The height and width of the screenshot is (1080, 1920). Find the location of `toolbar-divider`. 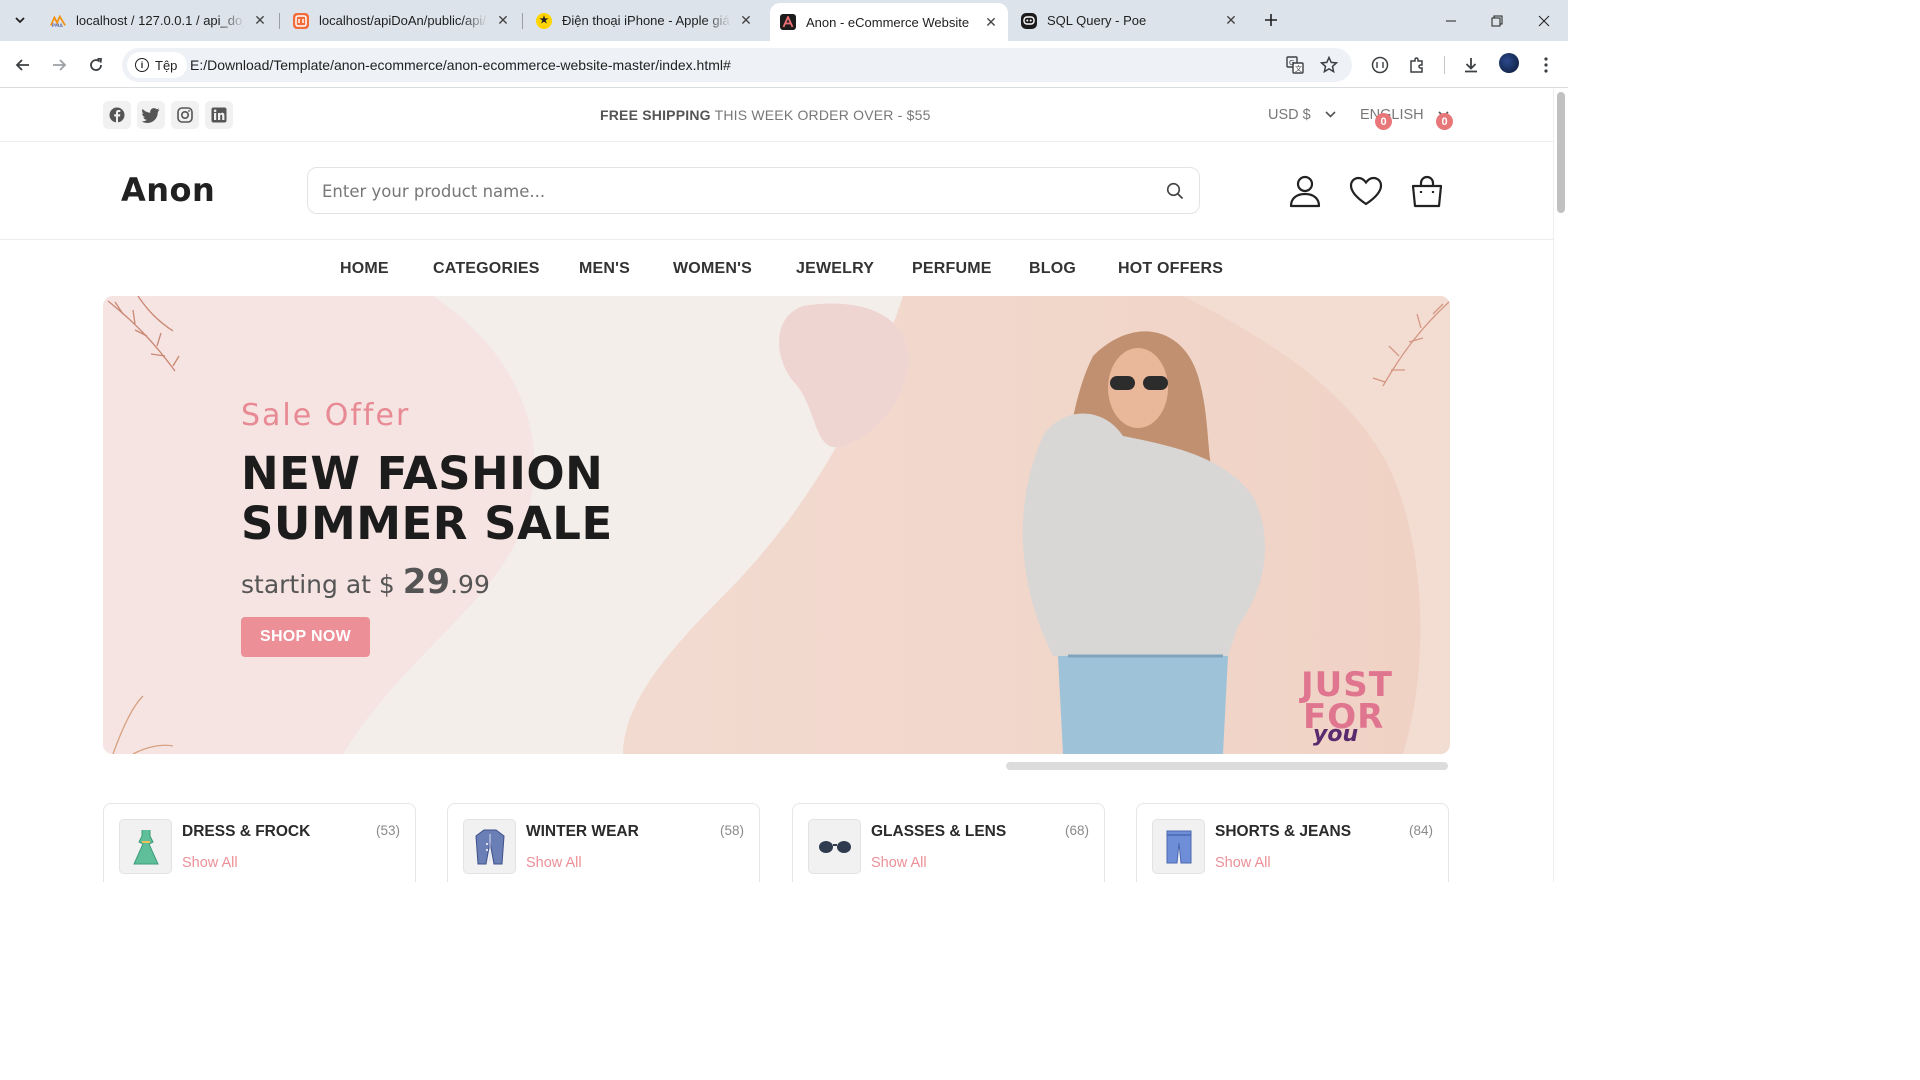

toolbar-divider is located at coordinates (1444, 65).